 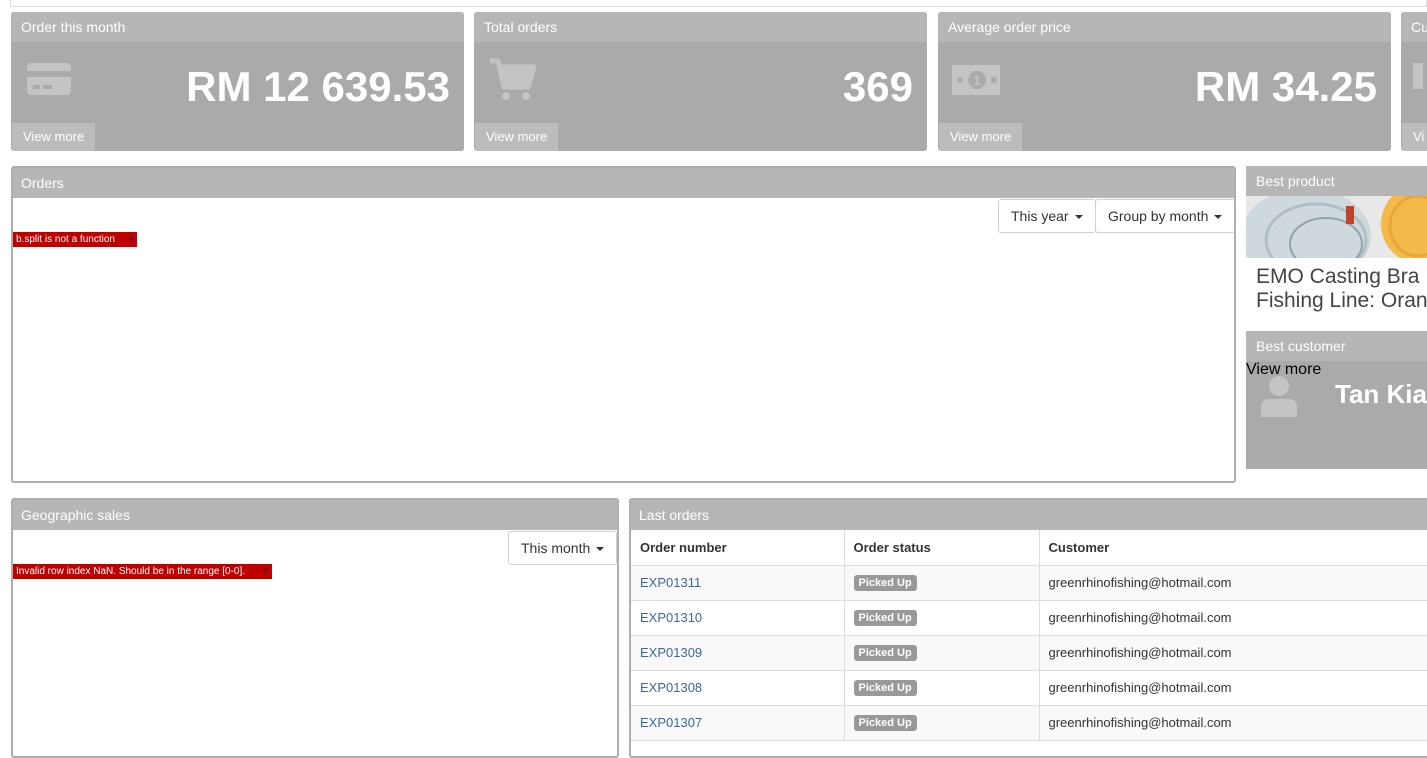 I want to click on svg-text: 1, so click(x=976, y=80).